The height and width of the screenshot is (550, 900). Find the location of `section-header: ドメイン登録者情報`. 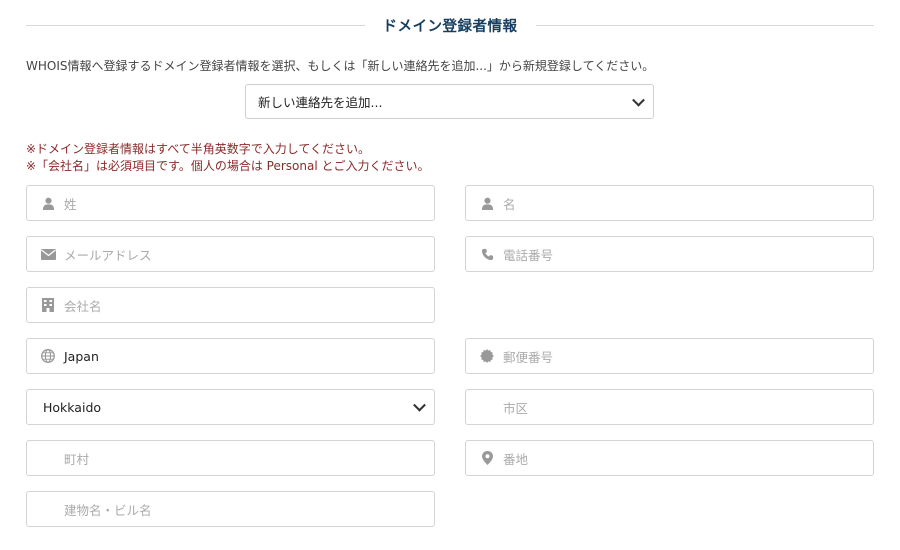

section-header: ドメイン登録者情報 is located at coordinates (450, 25).